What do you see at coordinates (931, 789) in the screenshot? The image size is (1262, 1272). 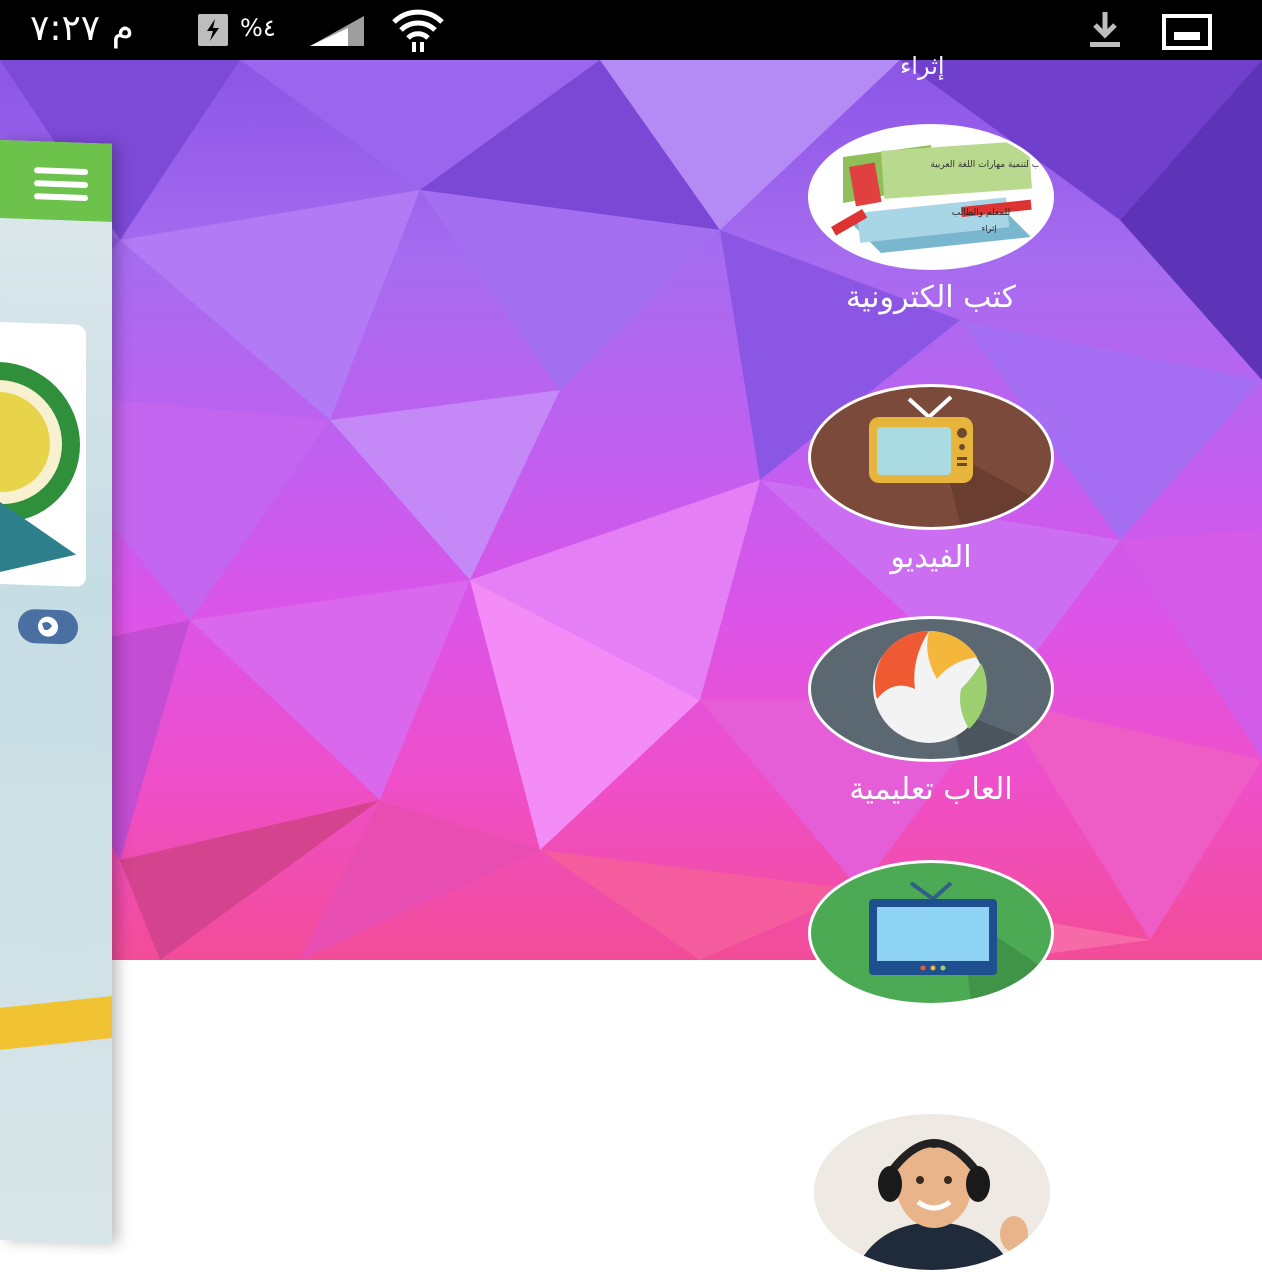 I see `menu-item-label: العاب تعليمية` at bounding box center [931, 789].